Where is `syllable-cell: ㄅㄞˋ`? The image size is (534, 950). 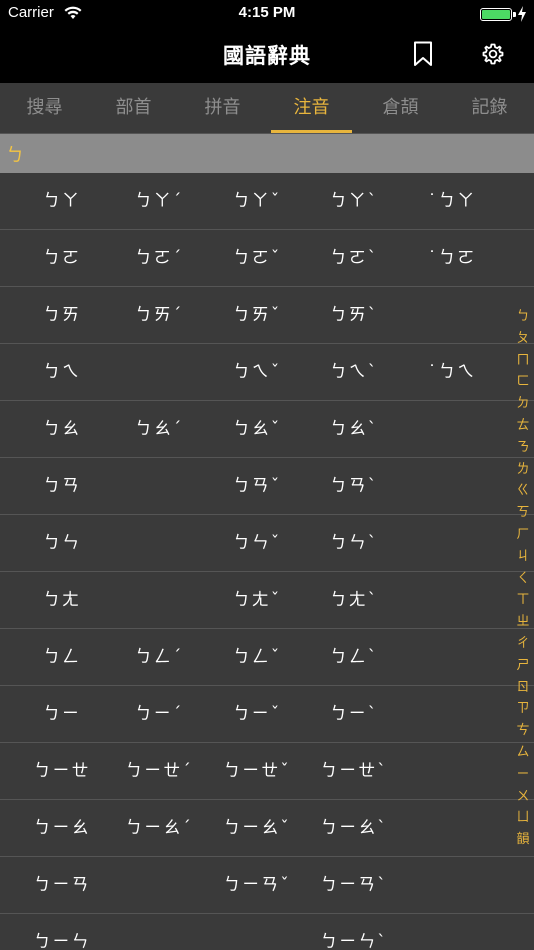
syllable-cell: ㄅㄞˋ is located at coordinates (354, 315).